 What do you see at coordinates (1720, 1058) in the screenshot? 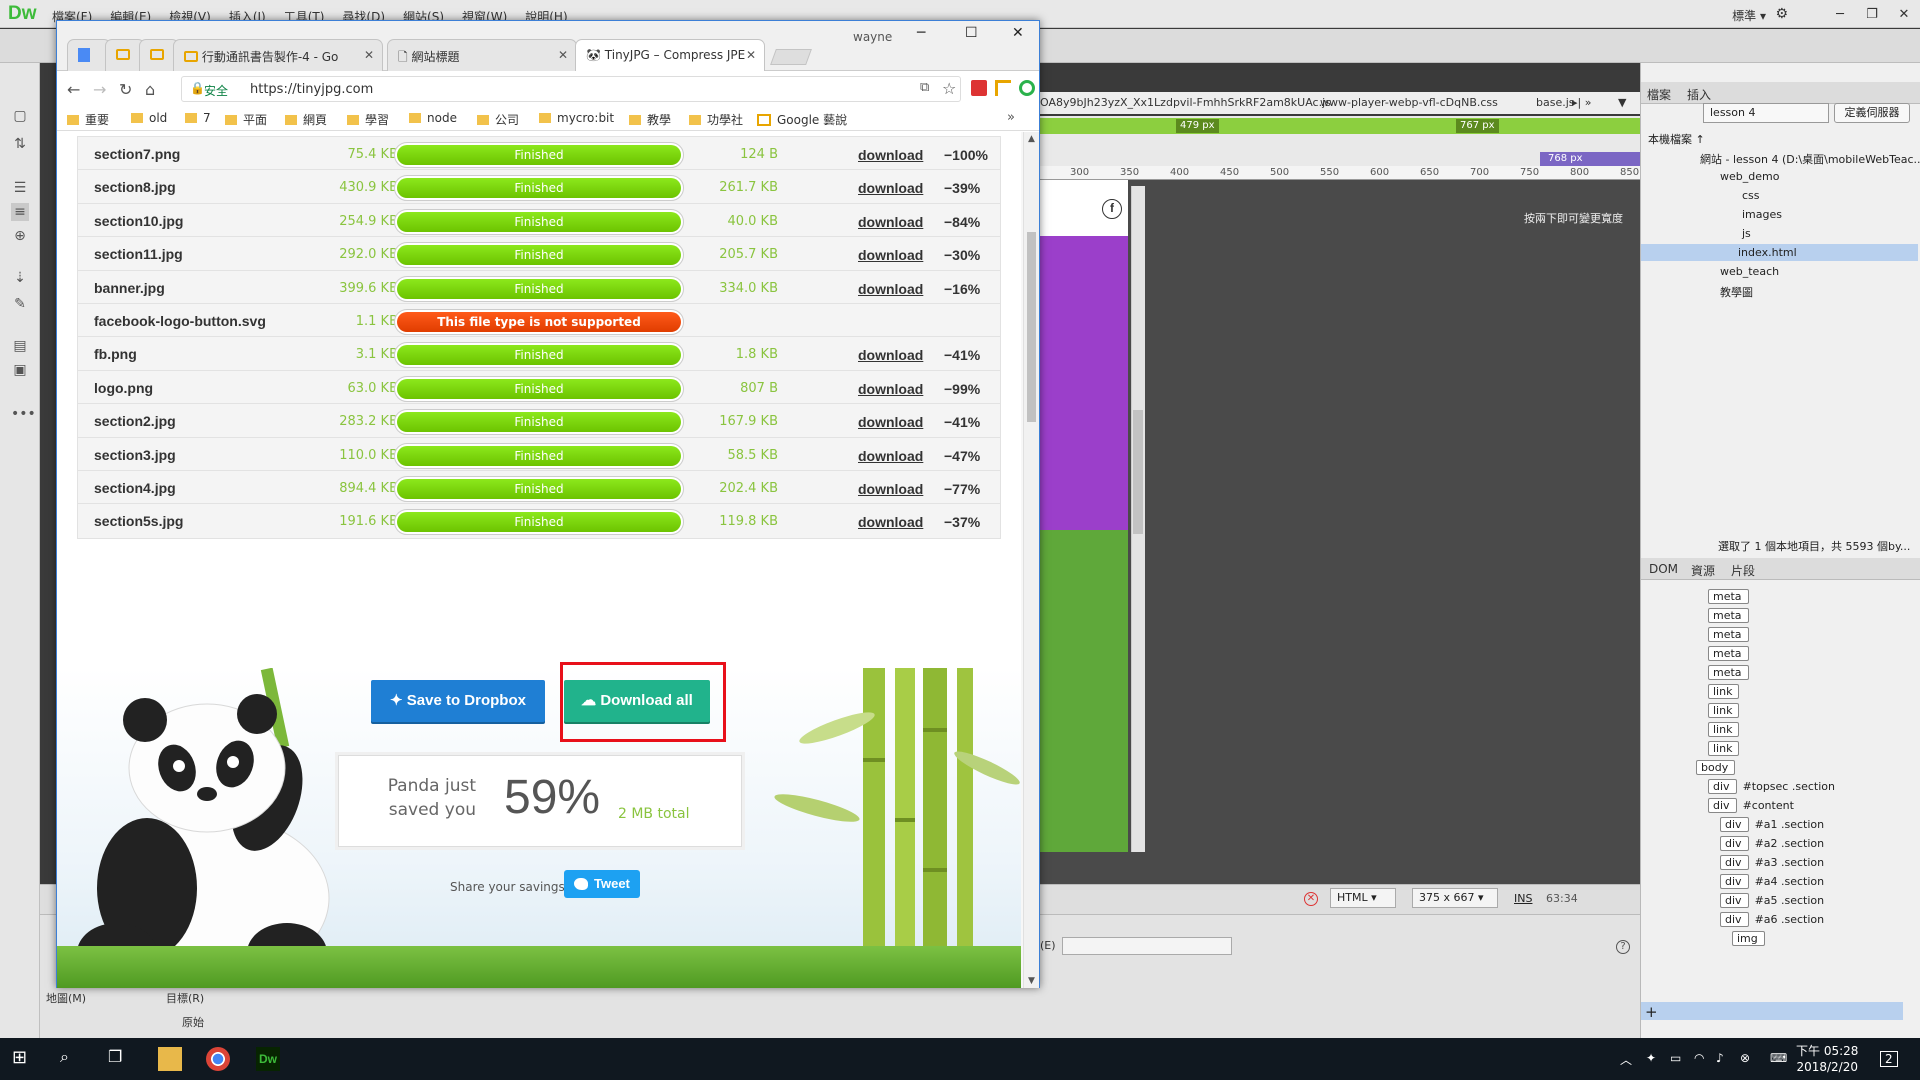
I see `volume-icon: ♪` at bounding box center [1720, 1058].